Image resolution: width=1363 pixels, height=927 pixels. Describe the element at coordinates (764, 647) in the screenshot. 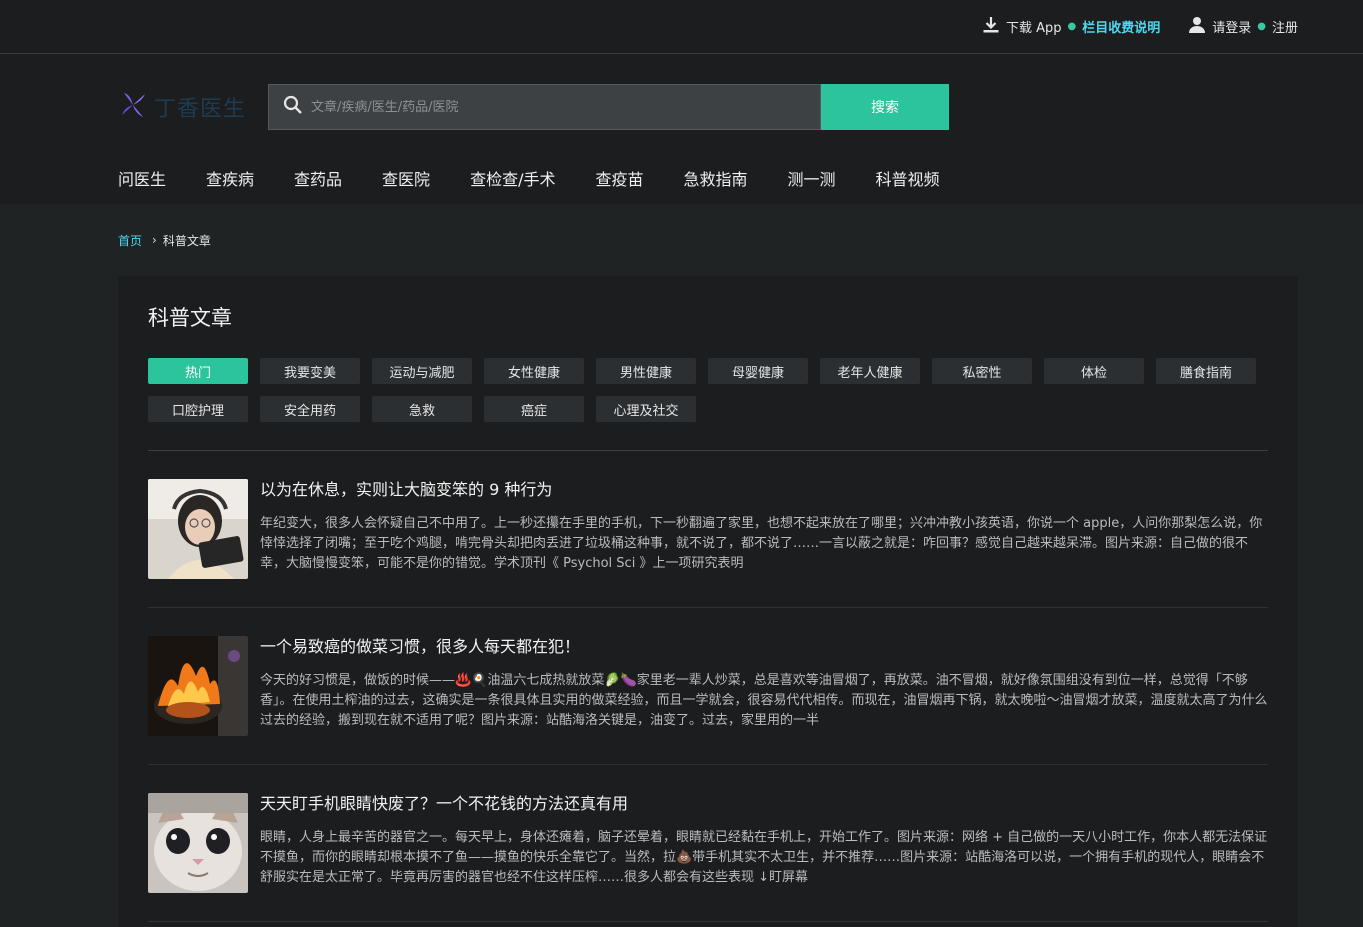

I see `article-title: 一个易致癌的做菜习惯，很多人每天都在犯！` at that location.